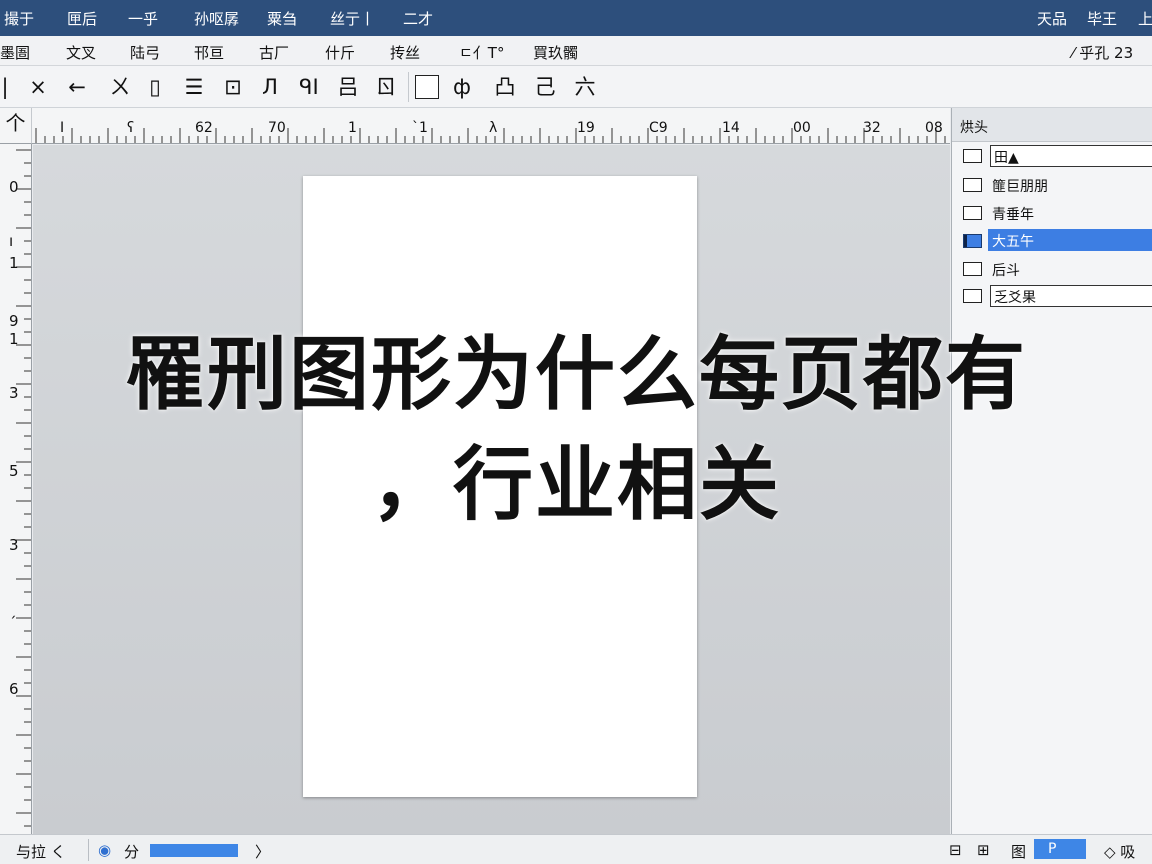 This screenshot has width=1152, height=864. Describe the element at coordinates (386, 87) in the screenshot. I see `text-frame-icon: ㄖ` at that location.